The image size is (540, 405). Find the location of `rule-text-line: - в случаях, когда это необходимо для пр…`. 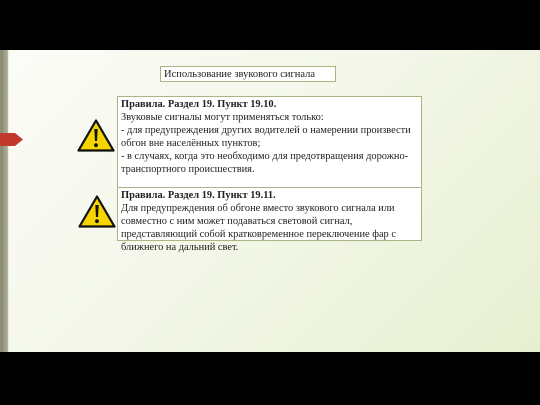

rule-text-line: - в случаях, когда это необходимо для пр… is located at coordinates (265, 162).